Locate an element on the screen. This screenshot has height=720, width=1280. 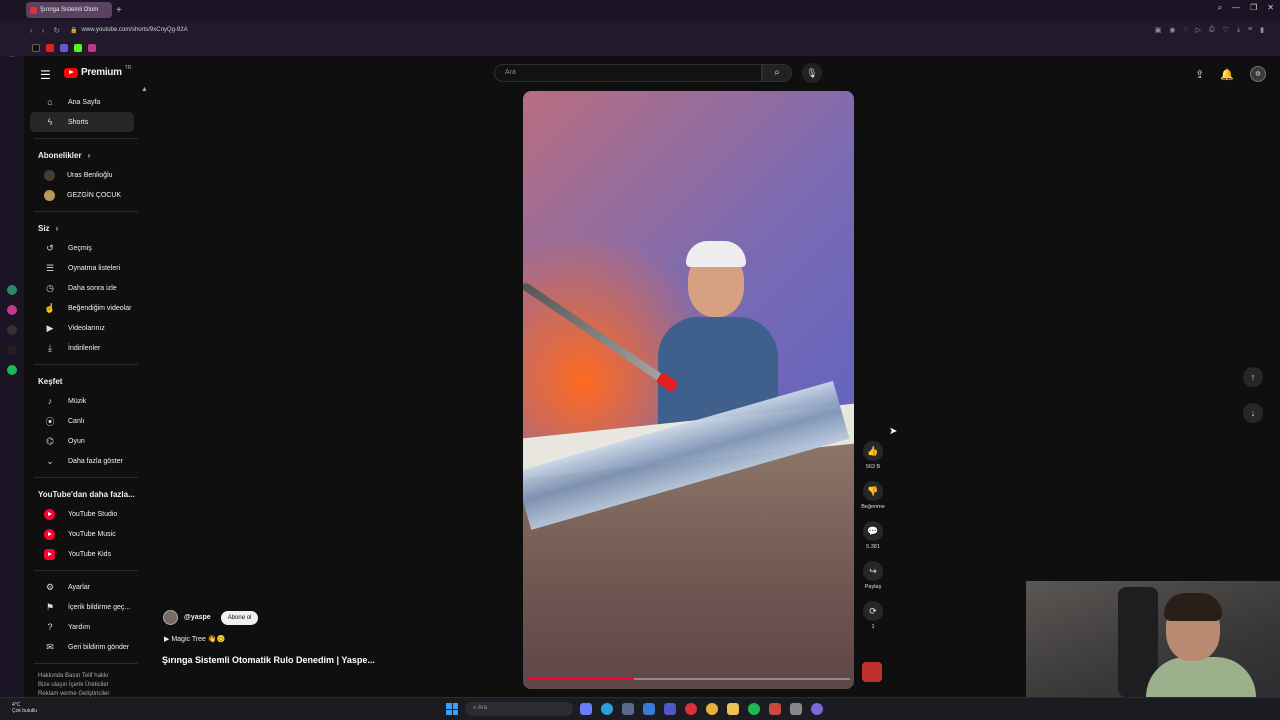
menu-icon: ☰ is located at coordinates (45, 75).